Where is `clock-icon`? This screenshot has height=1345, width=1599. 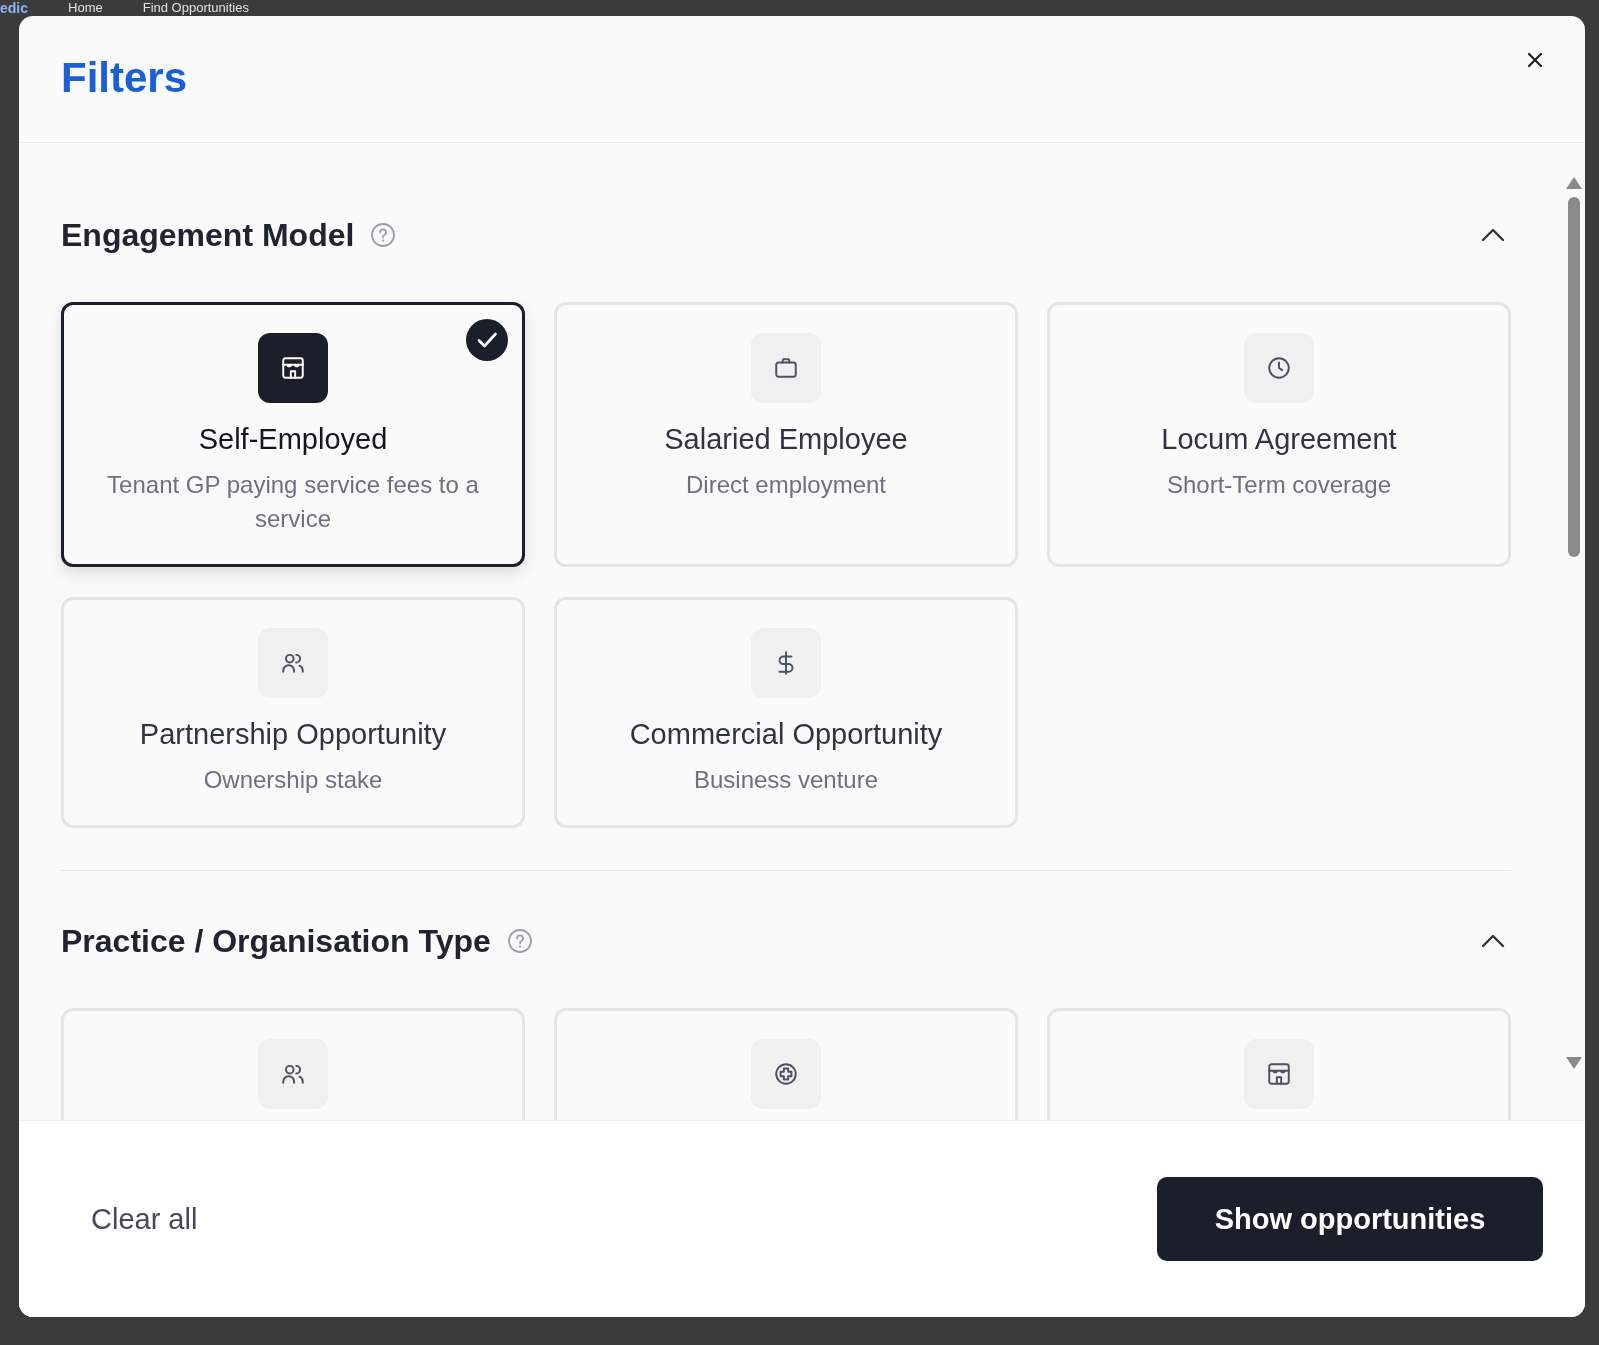
clock-icon is located at coordinates (1279, 368).